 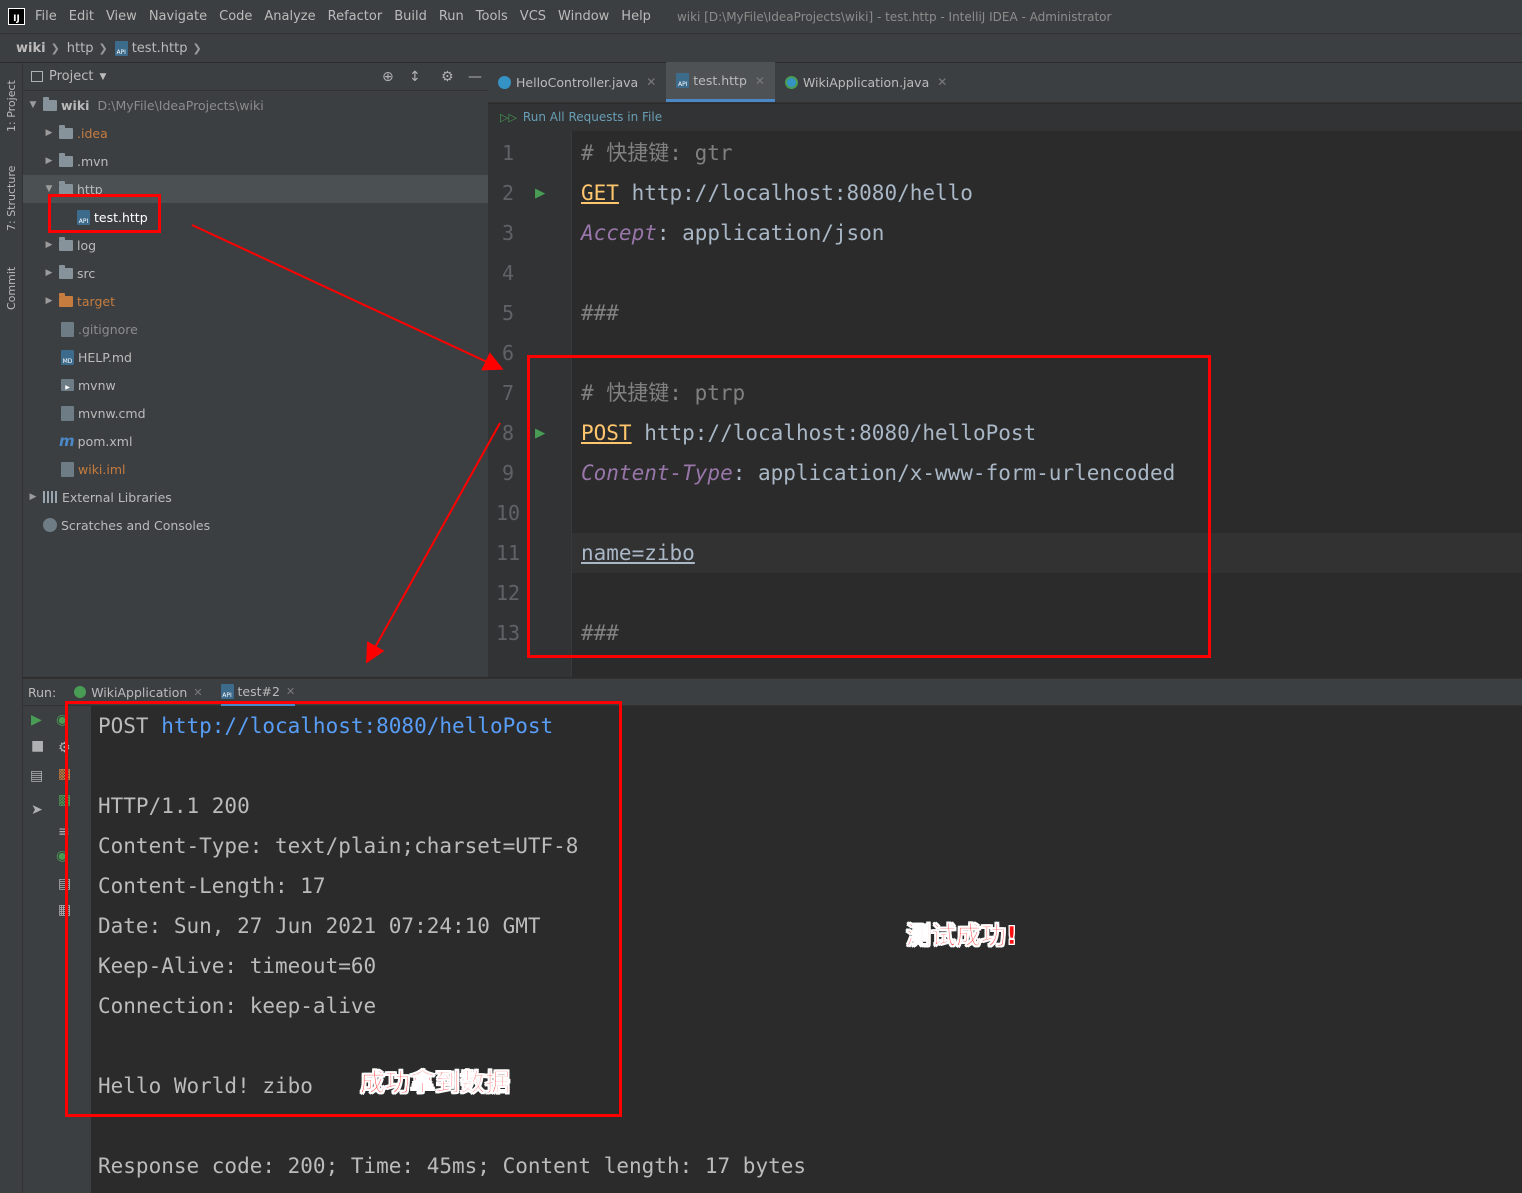 What do you see at coordinates (577, 82) in the screenshot?
I see `tab-hello-controller: HelloController.java ✕` at bounding box center [577, 82].